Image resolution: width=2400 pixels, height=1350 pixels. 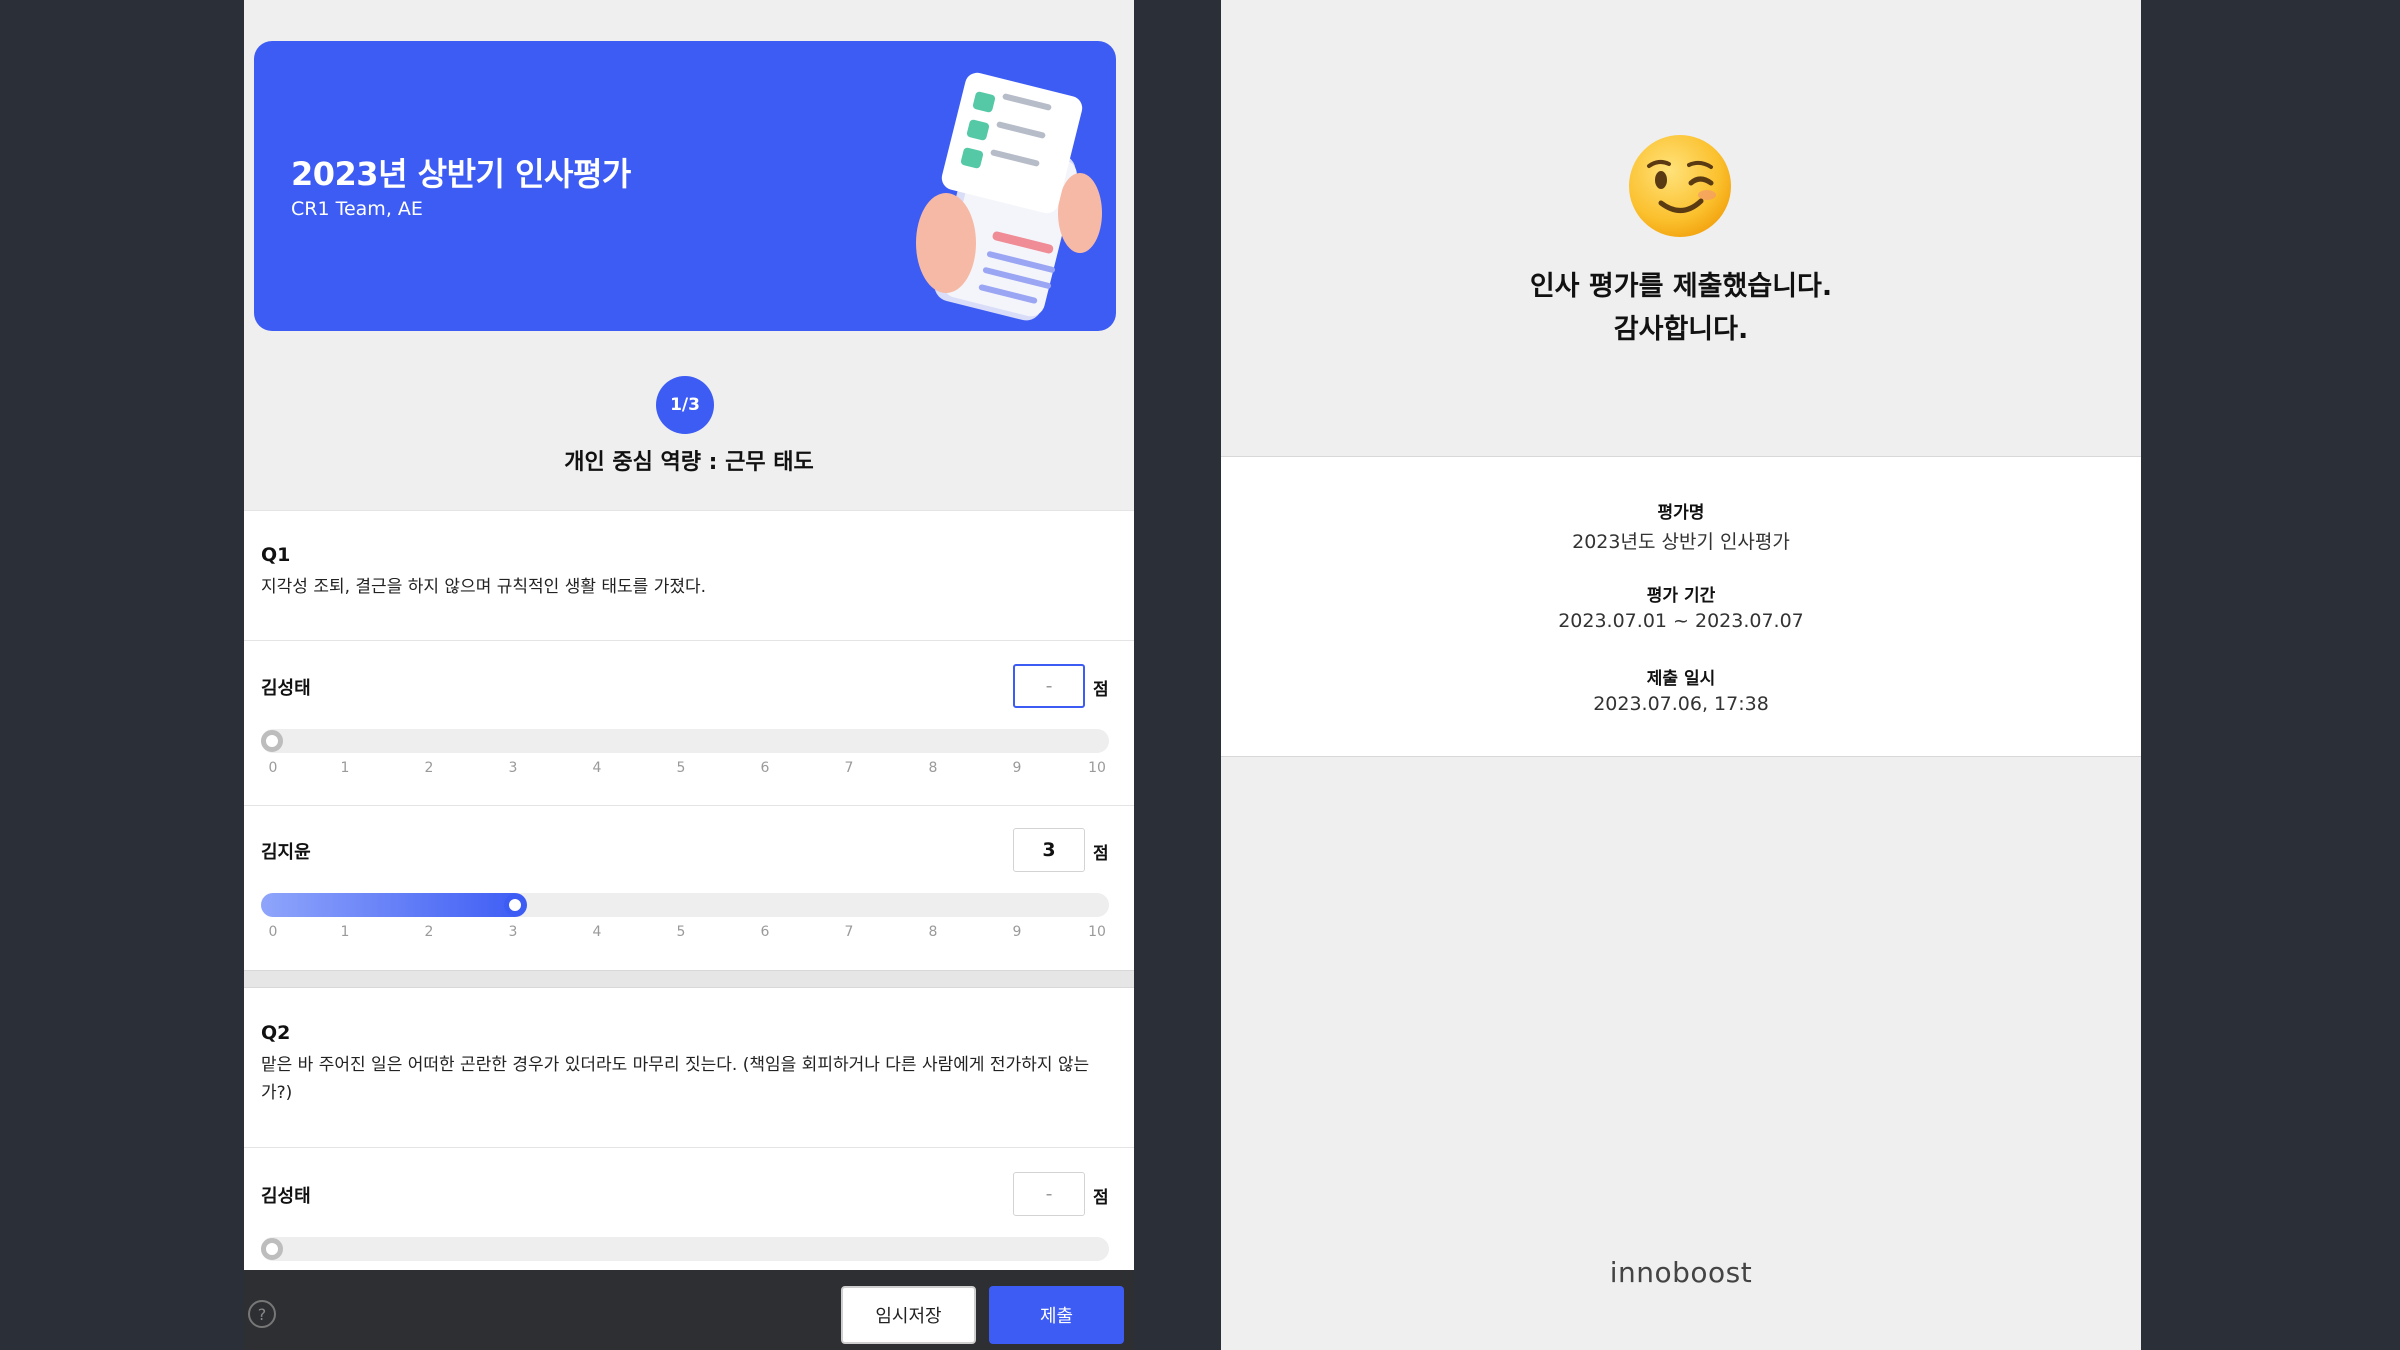 I want to click on brand-logo: innoboost, so click(x=1681, y=1272).